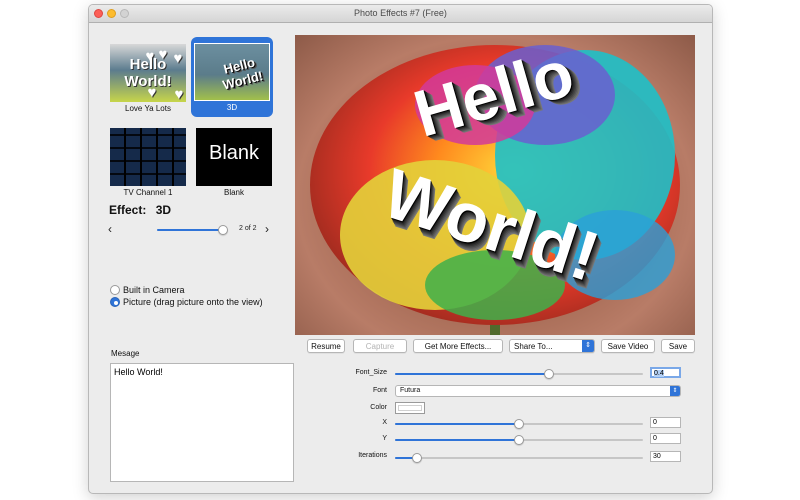 The image size is (800, 500). Describe the element at coordinates (232, 107) in the screenshot. I see `effect-label: 3D` at that location.